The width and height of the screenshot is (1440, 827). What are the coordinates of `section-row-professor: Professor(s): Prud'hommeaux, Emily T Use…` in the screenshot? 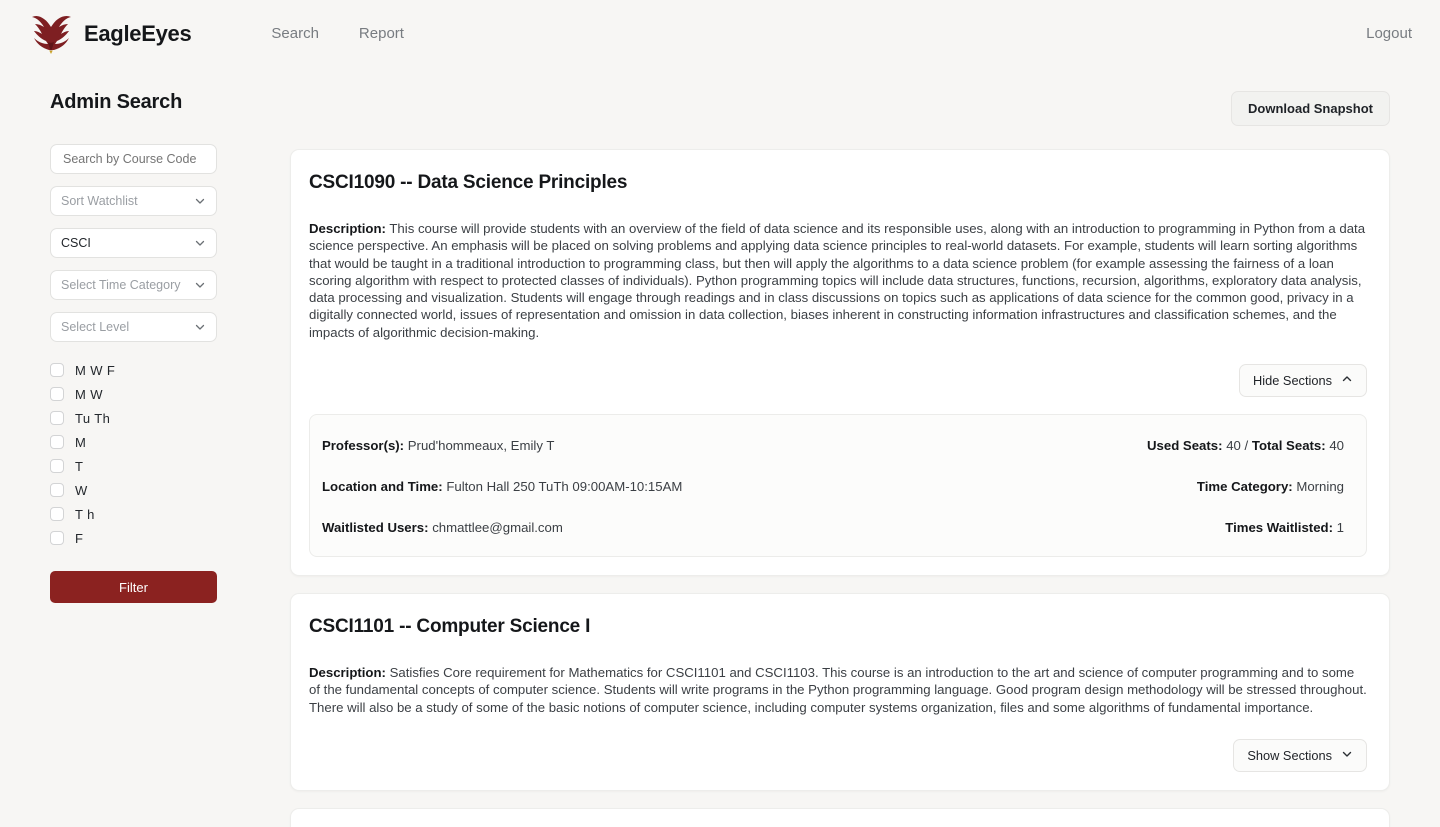 It's located at (833, 445).